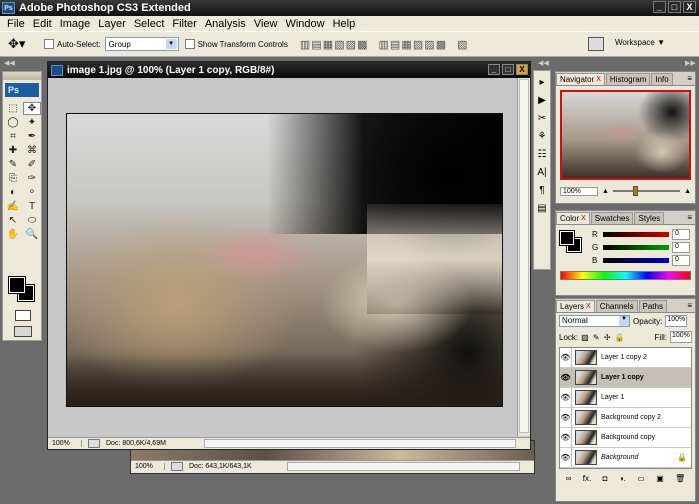 Image resolution: width=699 pixels, height=504 pixels. I want to click on history-brush-tool-icon: ✐, so click(32, 164).